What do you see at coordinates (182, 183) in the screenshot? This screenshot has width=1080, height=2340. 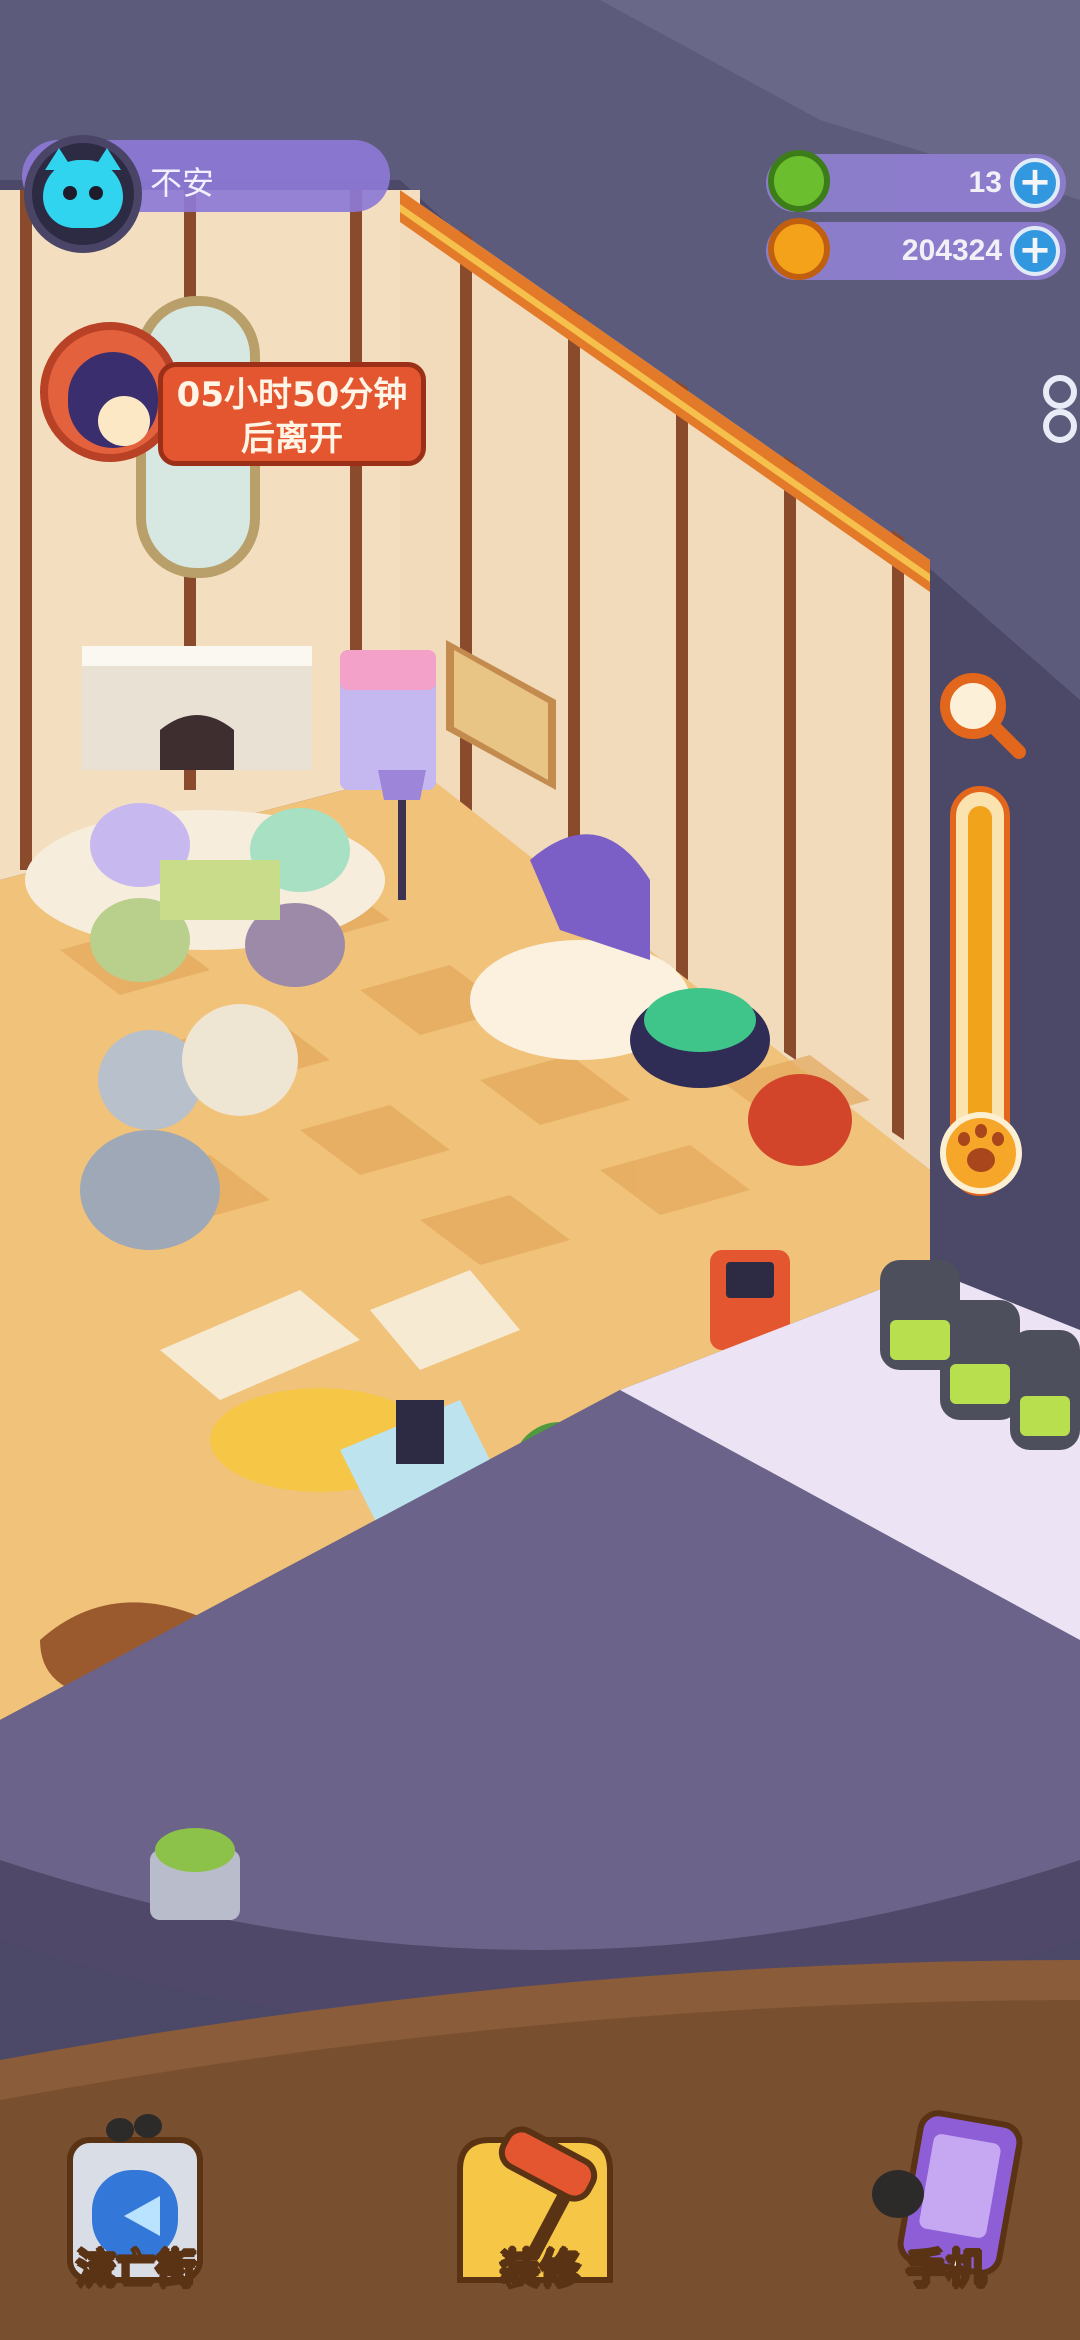 I see `player-name: 不安` at bounding box center [182, 183].